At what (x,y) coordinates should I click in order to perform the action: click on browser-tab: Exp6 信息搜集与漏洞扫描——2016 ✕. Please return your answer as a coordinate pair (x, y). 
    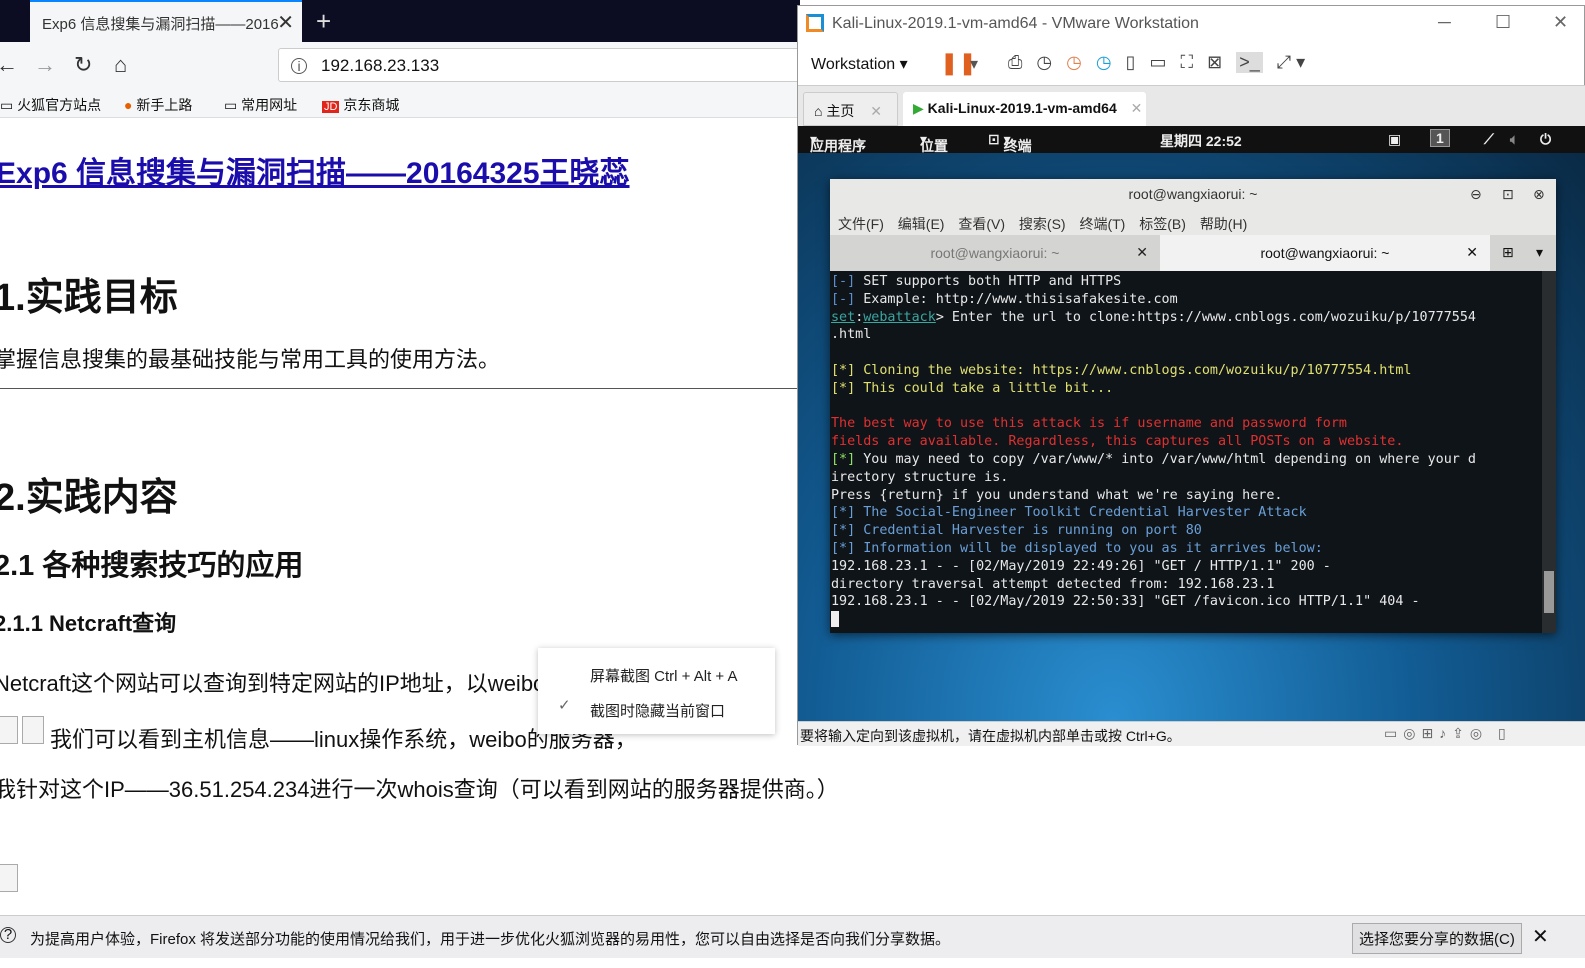
    Looking at the image, I should click on (166, 21).